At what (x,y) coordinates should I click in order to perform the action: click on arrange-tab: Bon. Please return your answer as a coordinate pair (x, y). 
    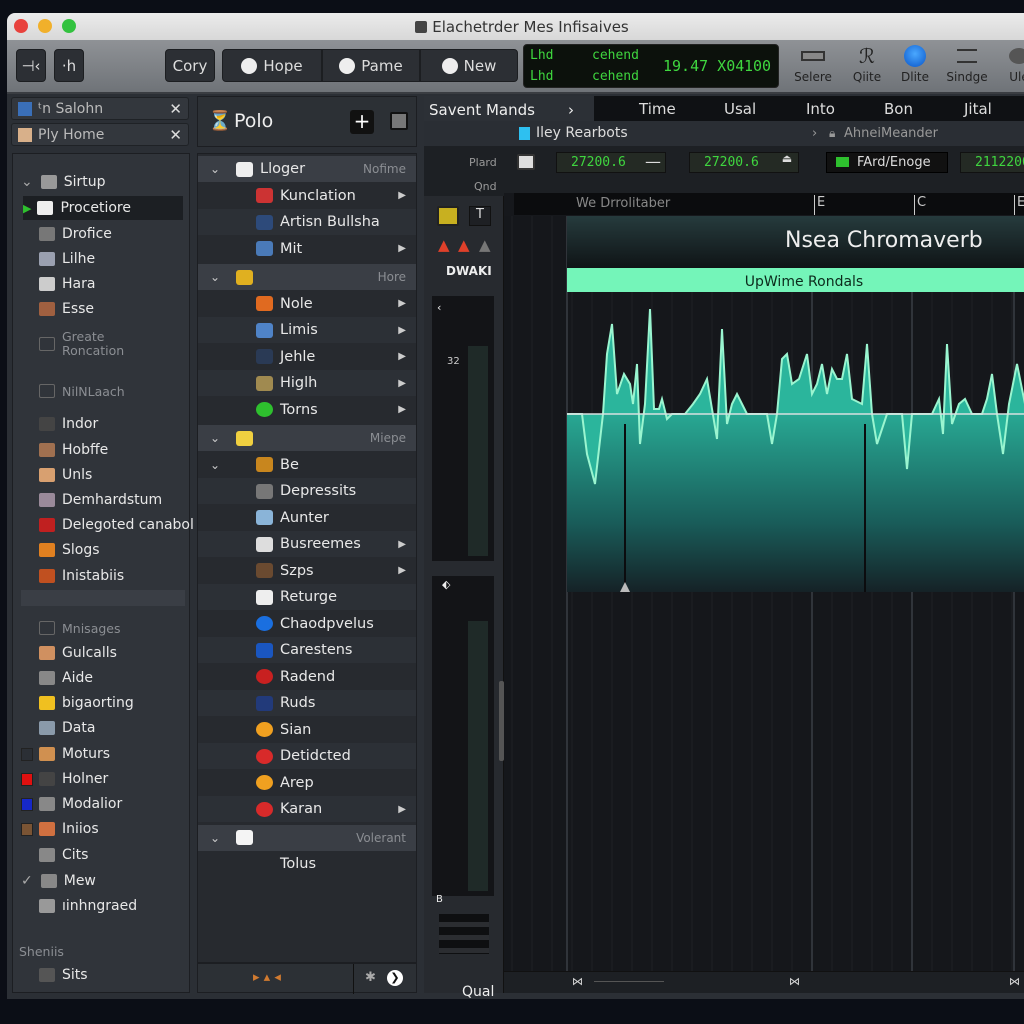
    Looking at the image, I should click on (898, 109).